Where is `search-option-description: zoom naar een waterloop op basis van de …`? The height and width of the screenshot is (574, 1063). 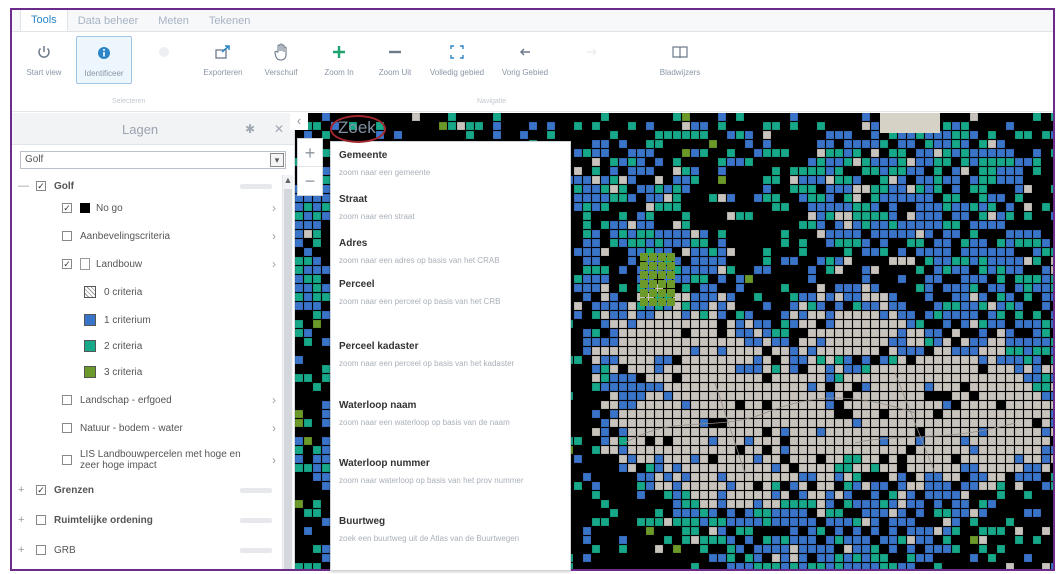 search-option-description: zoom naar een waterloop op basis van de … is located at coordinates (424, 422).